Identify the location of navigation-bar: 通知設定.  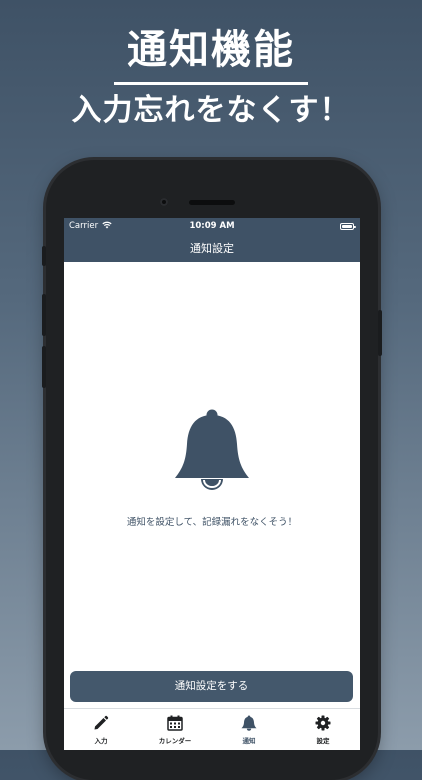
(212, 249).